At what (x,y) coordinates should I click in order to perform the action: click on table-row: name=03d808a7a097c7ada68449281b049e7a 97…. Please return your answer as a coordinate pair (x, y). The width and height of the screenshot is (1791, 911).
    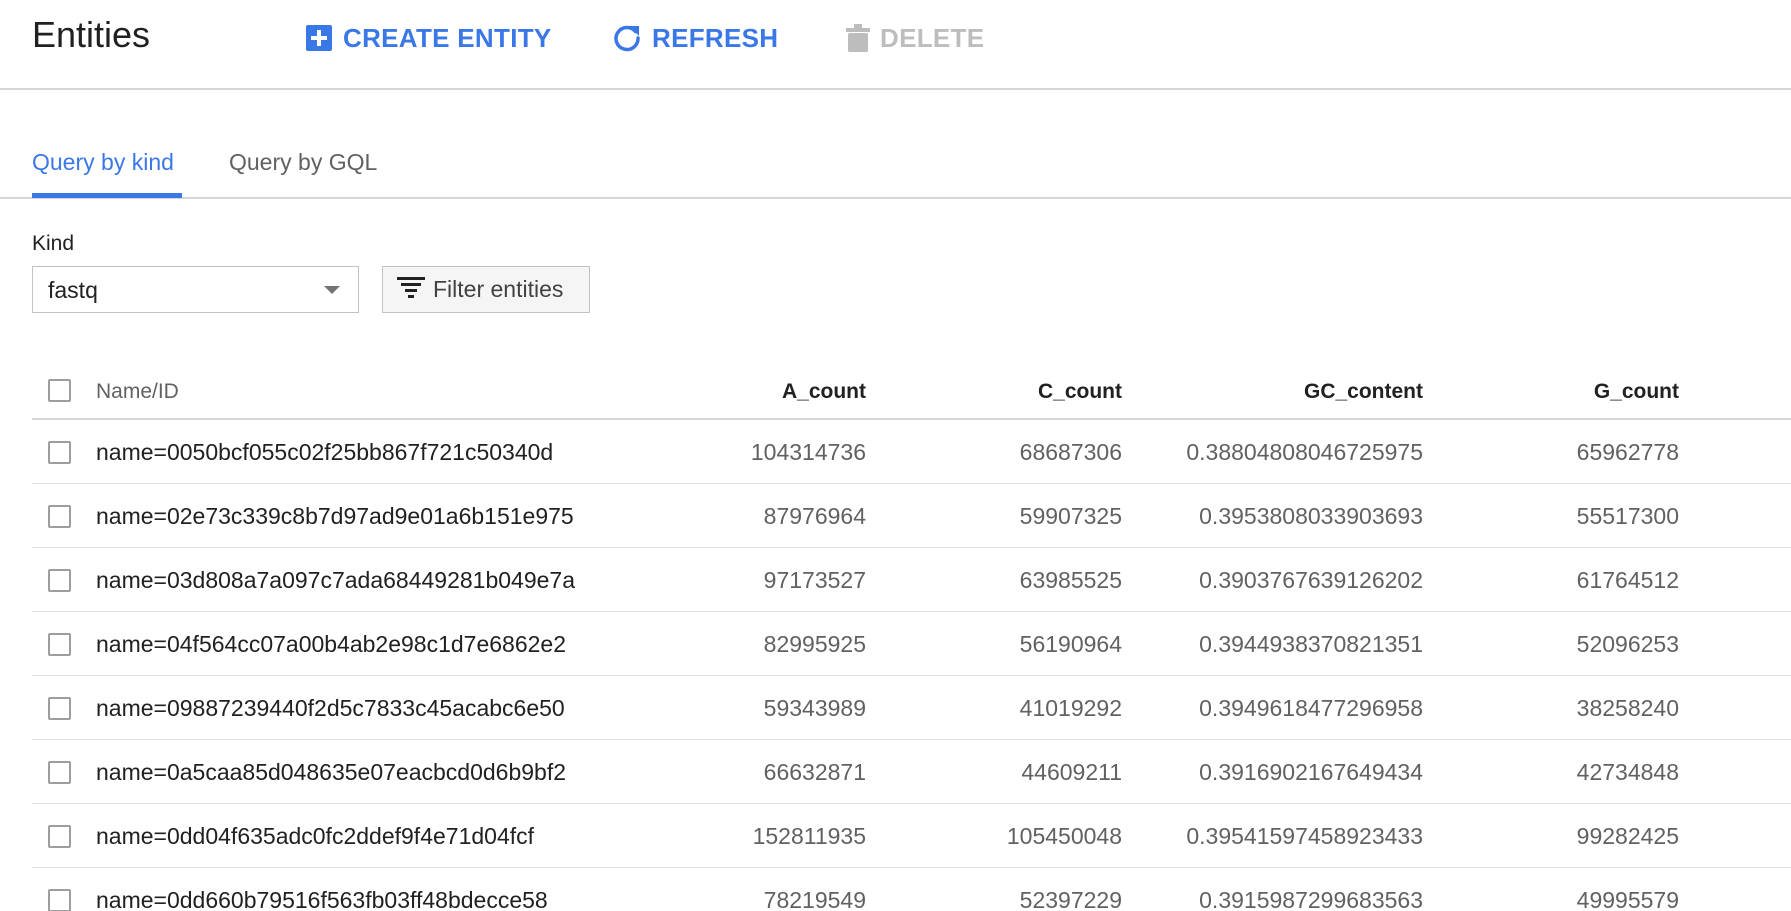
    Looking at the image, I should click on (911, 580).